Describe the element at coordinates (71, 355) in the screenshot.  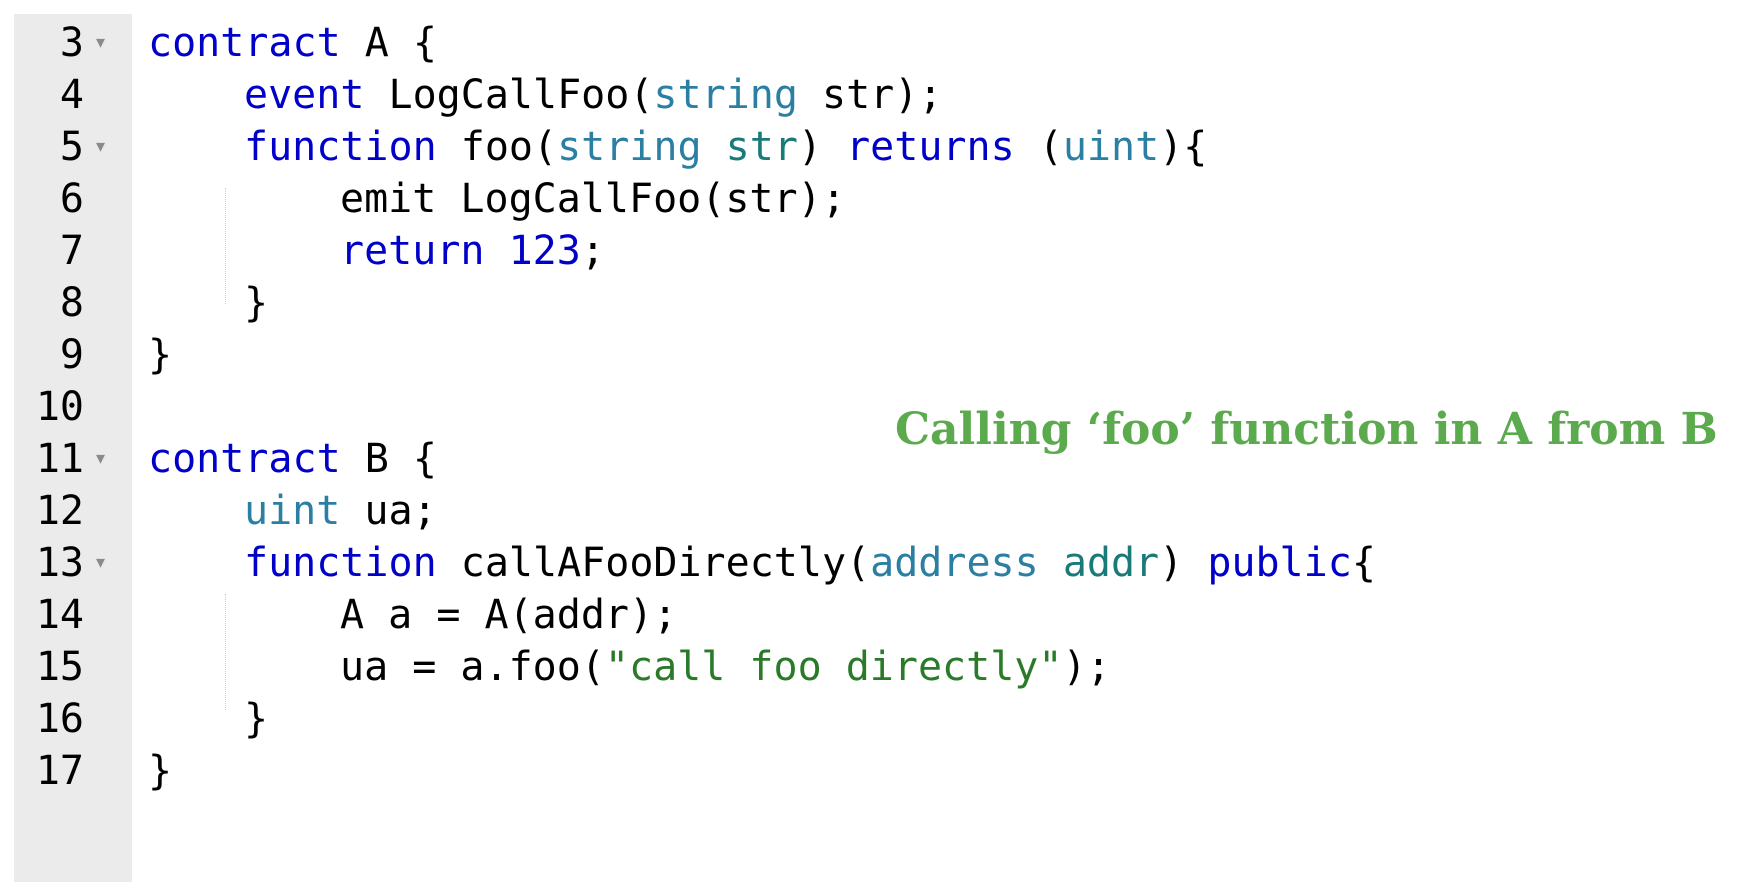
I see `line-number: 9` at that location.